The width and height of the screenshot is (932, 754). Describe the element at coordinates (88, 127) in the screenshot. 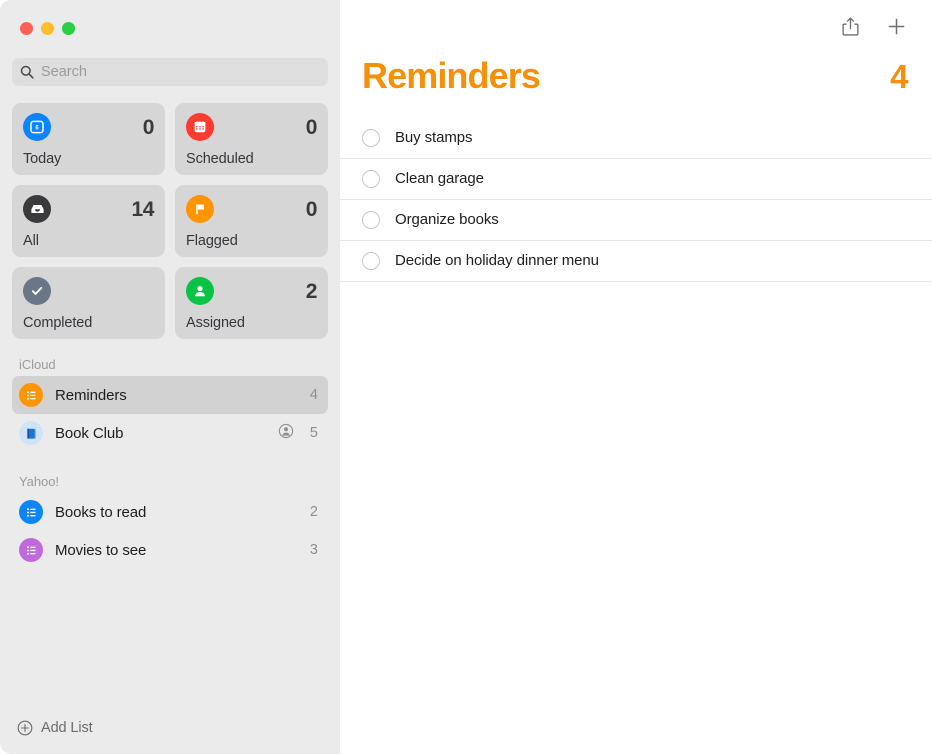

I see `smart-card-today-top: 6 0` at that location.